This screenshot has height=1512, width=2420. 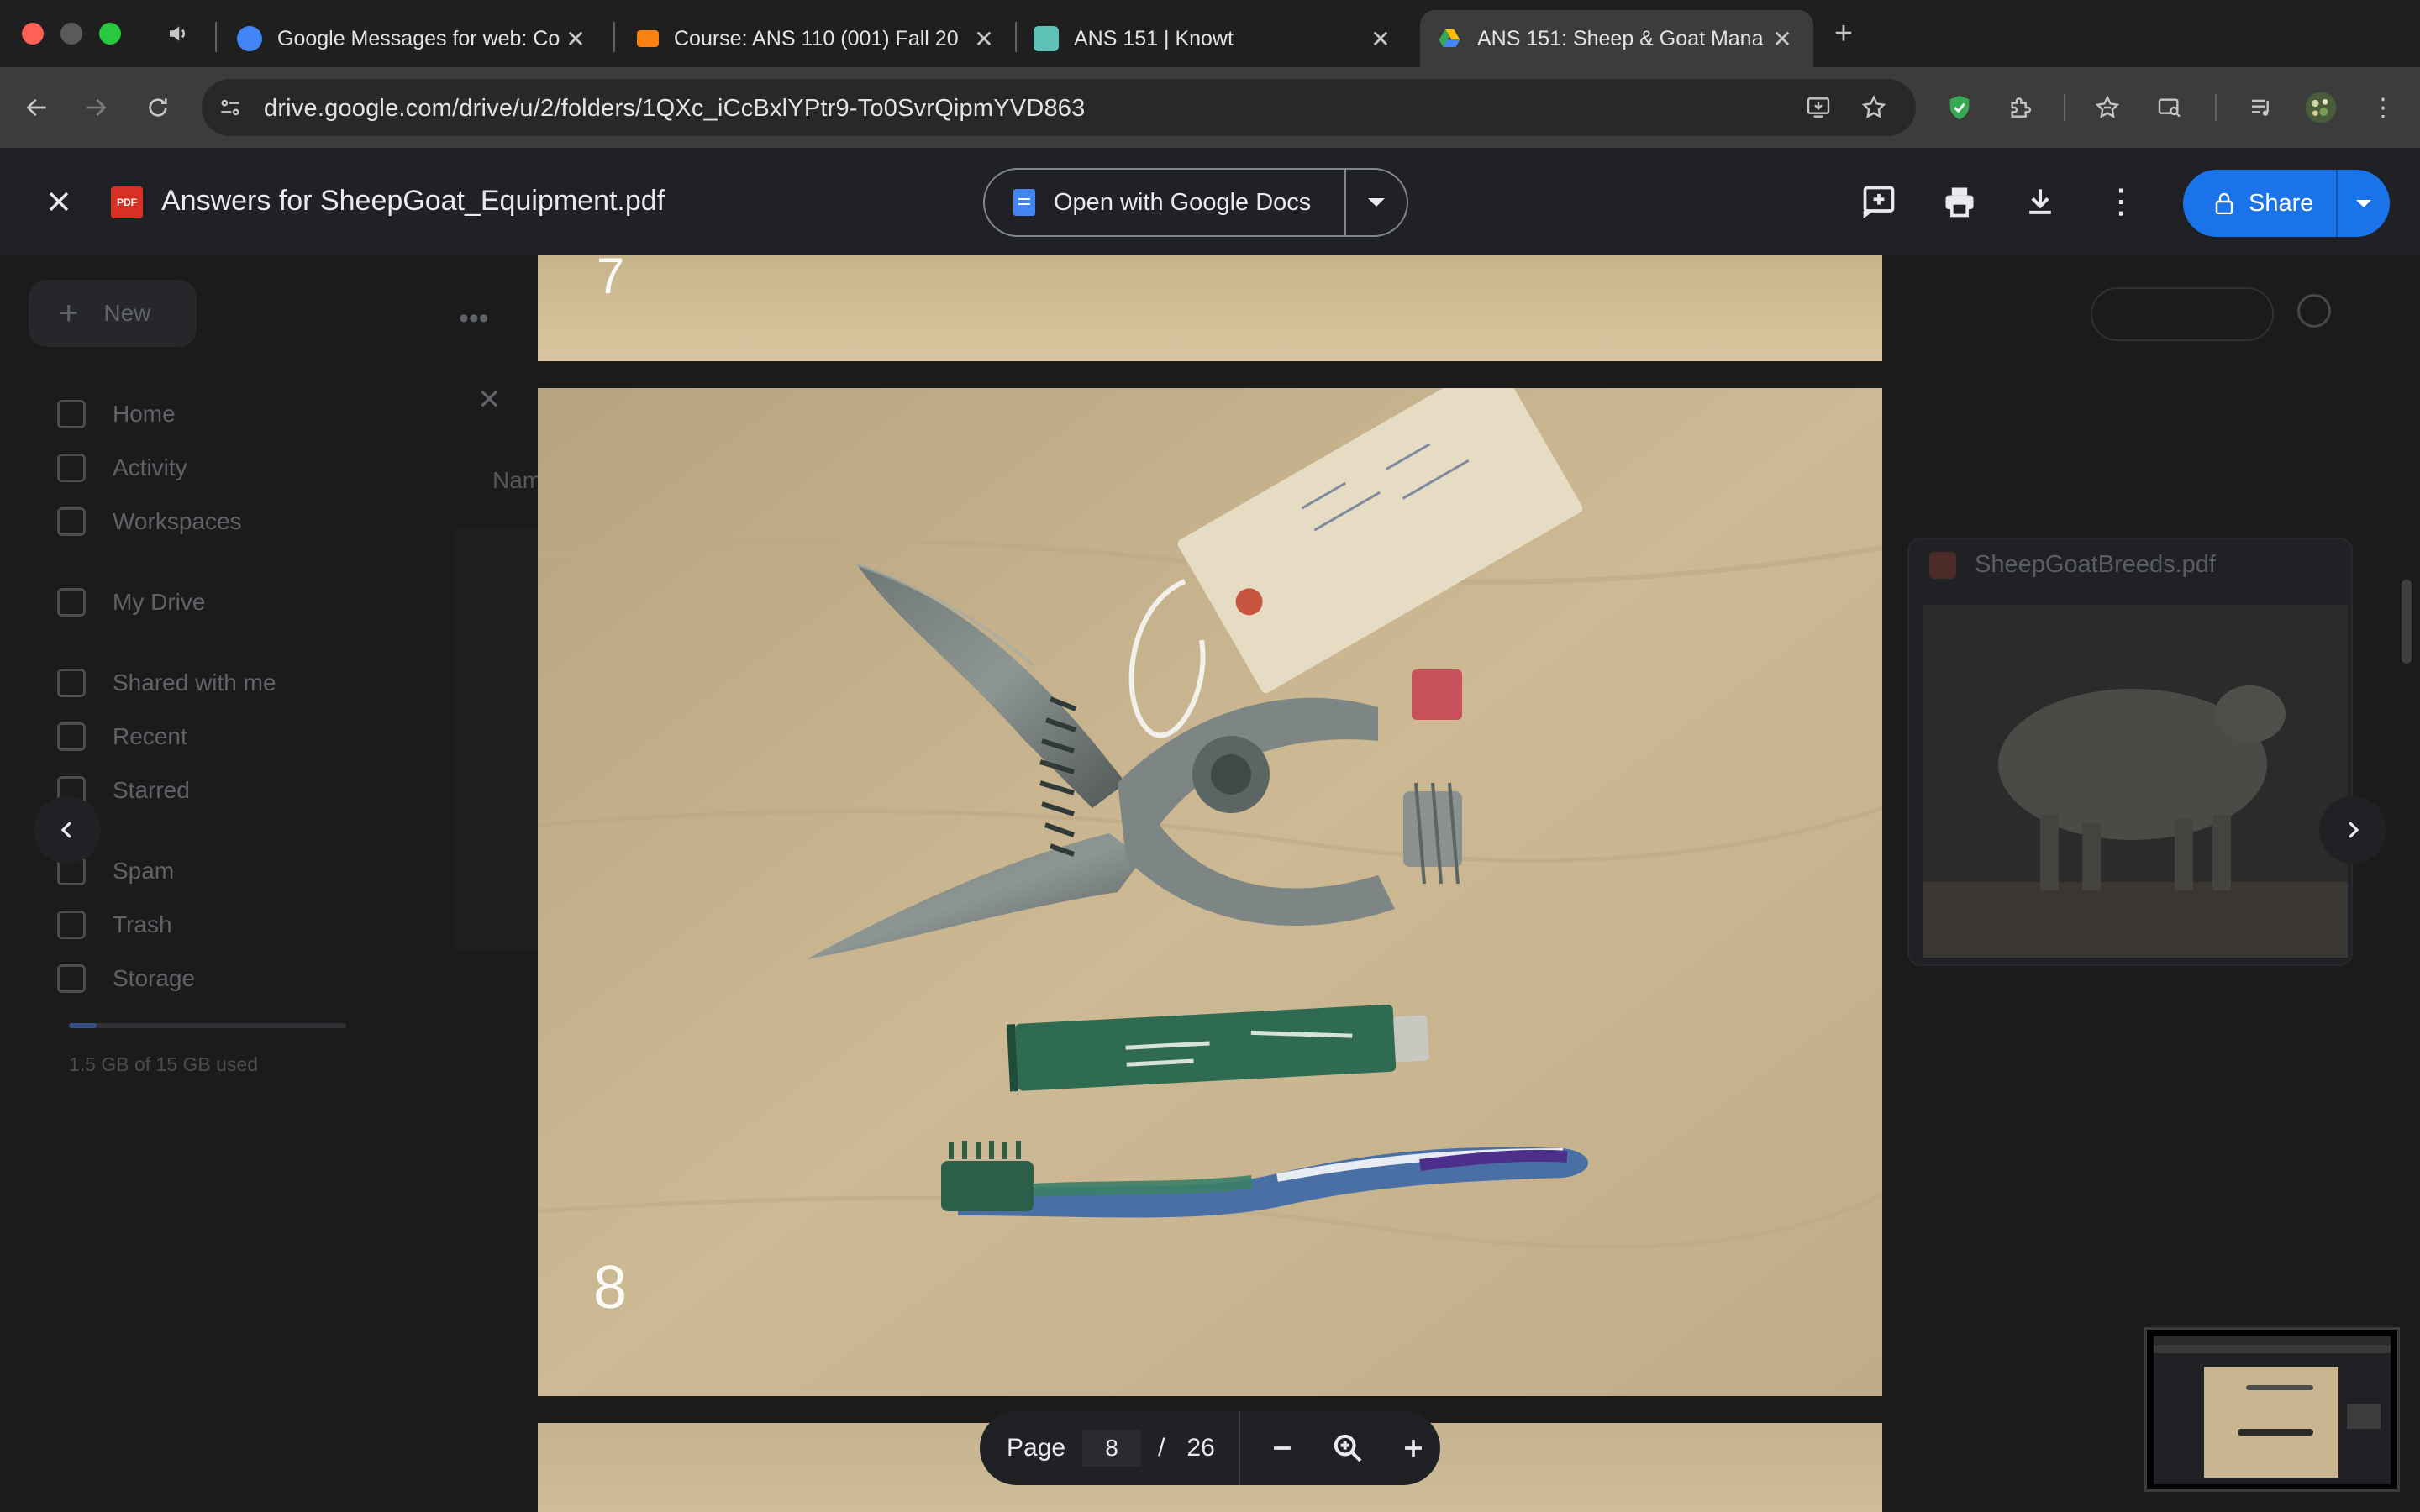 What do you see at coordinates (1942, 565) in the screenshot?
I see `pdf-file-icon` at bounding box center [1942, 565].